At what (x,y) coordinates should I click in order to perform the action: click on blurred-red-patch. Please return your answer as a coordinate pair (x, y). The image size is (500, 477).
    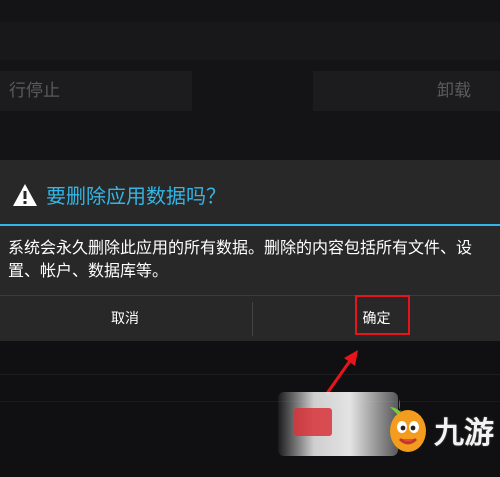
    Looking at the image, I should click on (313, 422).